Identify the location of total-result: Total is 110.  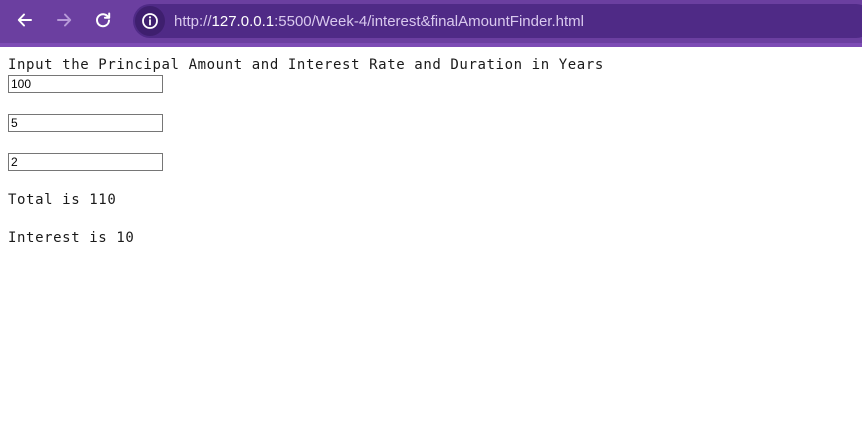
(62, 200).